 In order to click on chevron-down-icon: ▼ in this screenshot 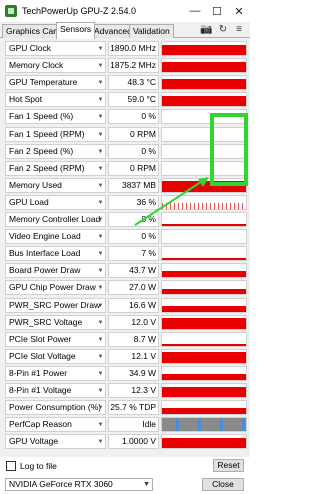, I will do `click(146, 484)`.